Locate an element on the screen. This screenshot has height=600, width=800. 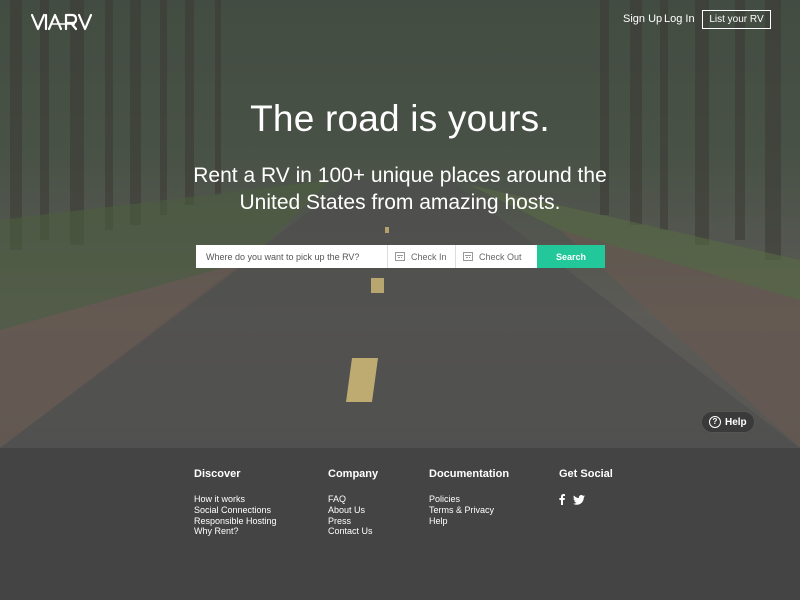
via-rv-logo is located at coordinates (63, 22).